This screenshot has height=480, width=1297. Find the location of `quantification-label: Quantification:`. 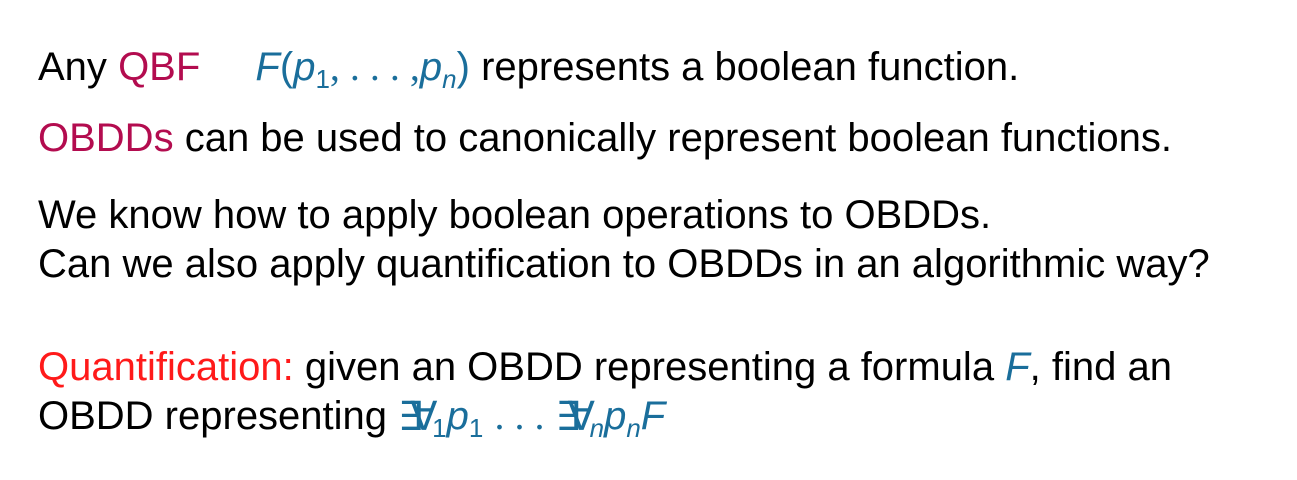

quantification-label: Quantification: is located at coordinates (166, 367).